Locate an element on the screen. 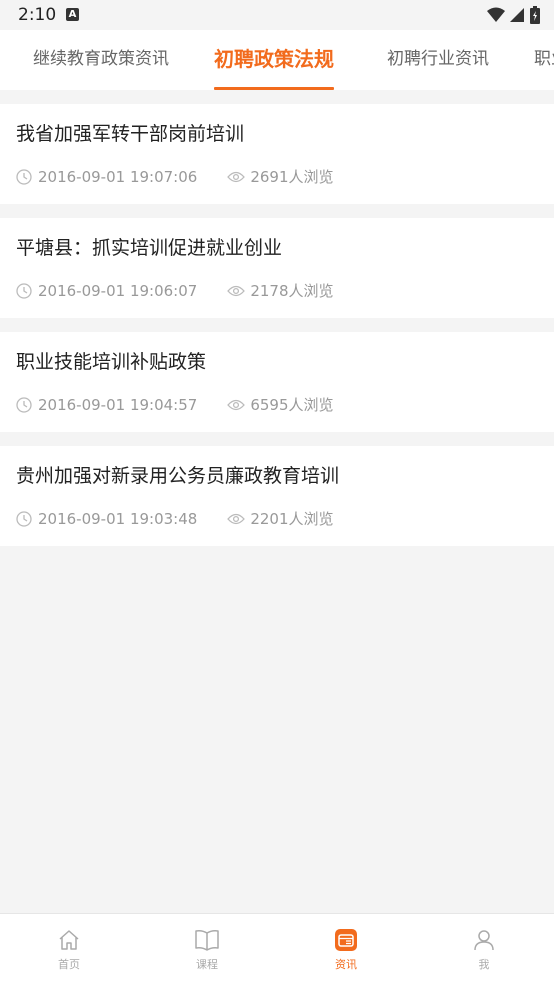 The width and height of the screenshot is (554, 984). news-item: 我省加强军转干部岗前培训 2016-09-01 19:07:06 2691人浏览 is located at coordinates (277, 154).